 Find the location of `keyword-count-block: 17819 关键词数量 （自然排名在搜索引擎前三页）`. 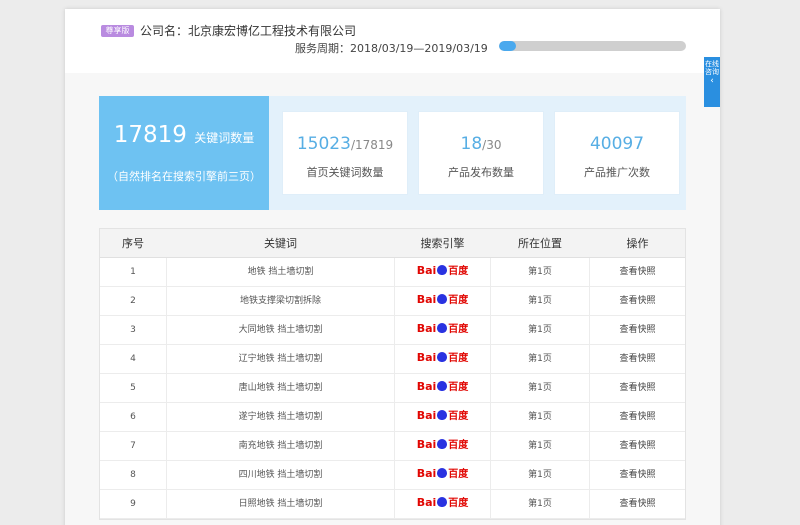

keyword-count-block: 17819 关键词数量 （自然排名在搜索引擎前三页） is located at coordinates (184, 153).